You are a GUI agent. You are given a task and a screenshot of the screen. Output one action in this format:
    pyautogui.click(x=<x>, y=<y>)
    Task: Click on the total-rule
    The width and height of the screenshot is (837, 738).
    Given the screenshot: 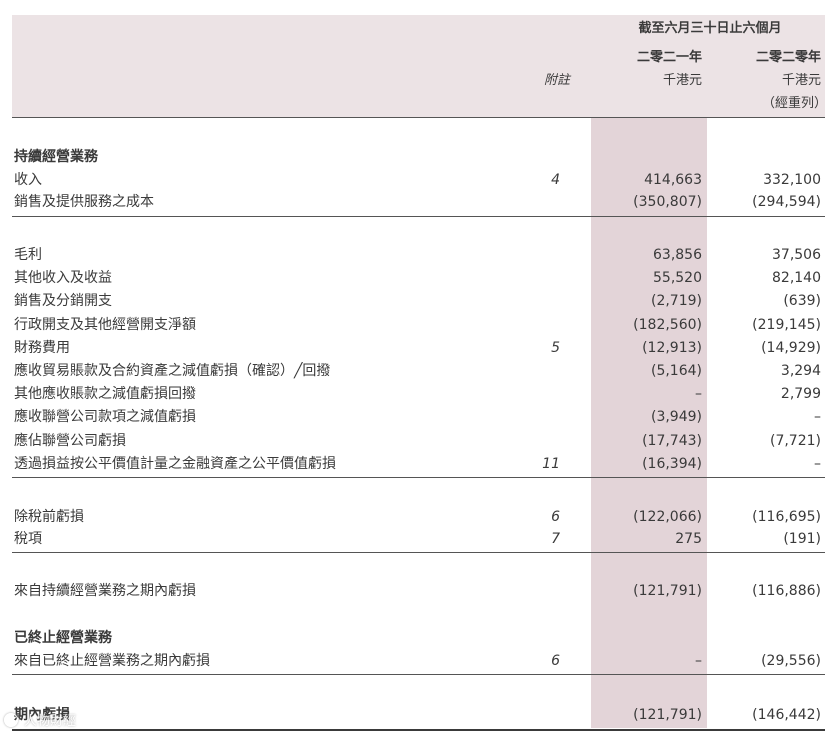 What is the action you would take?
    pyautogui.click(x=418, y=730)
    